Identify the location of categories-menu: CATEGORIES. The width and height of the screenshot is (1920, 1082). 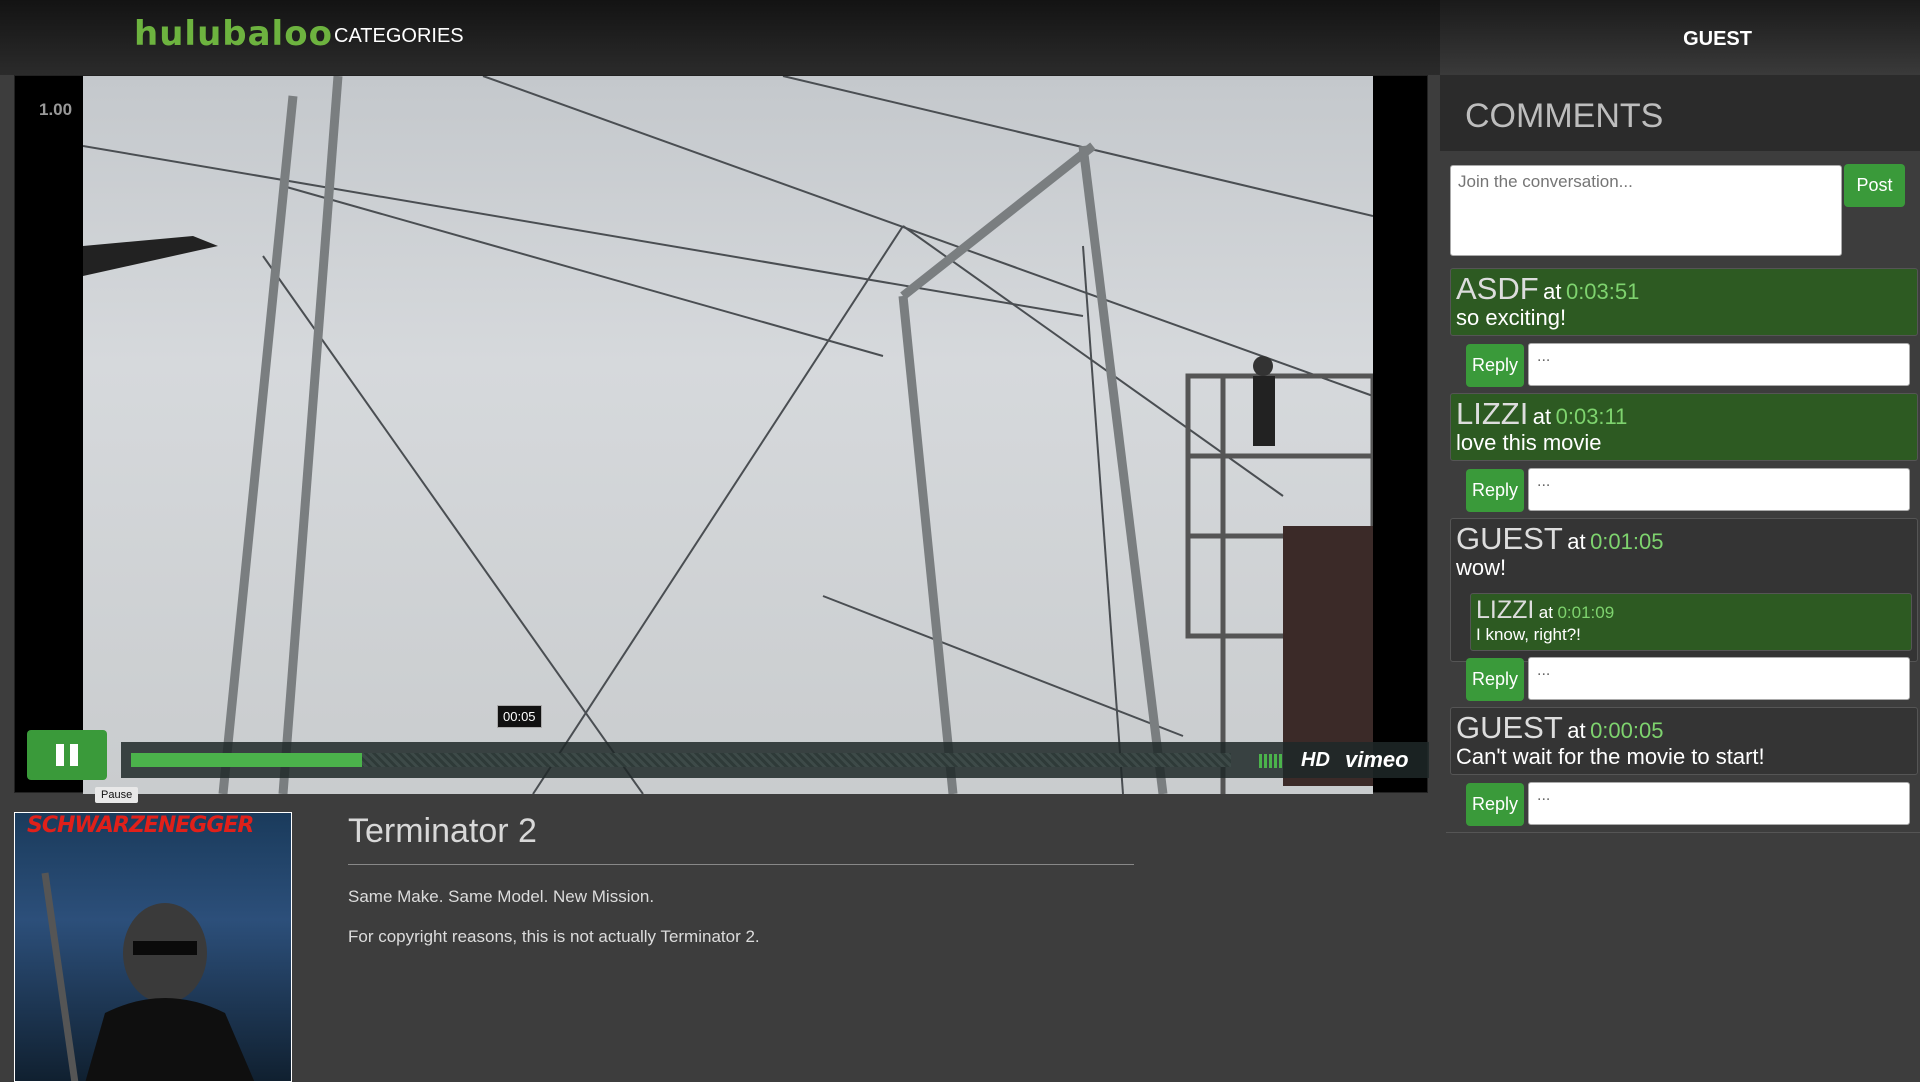
(399, 36).